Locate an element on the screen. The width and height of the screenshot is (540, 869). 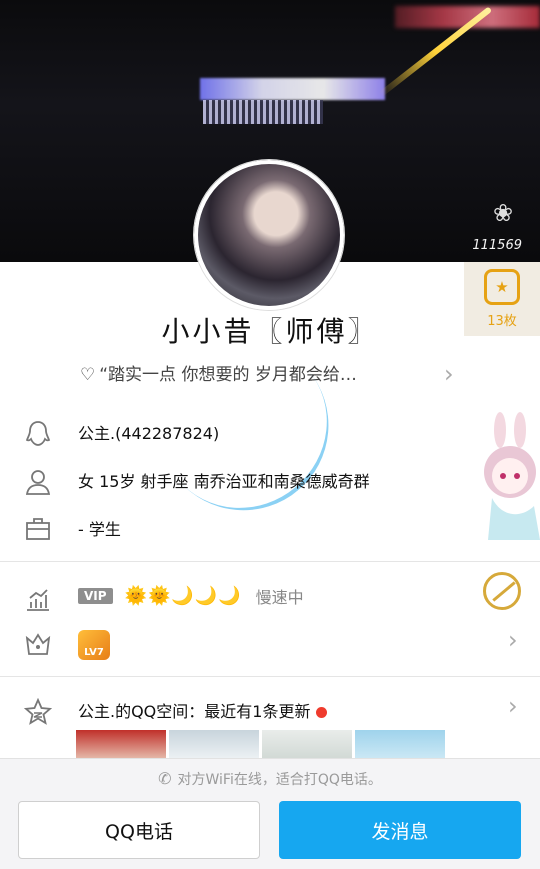
cover-light-stripes is located at coordinates (263, 112).